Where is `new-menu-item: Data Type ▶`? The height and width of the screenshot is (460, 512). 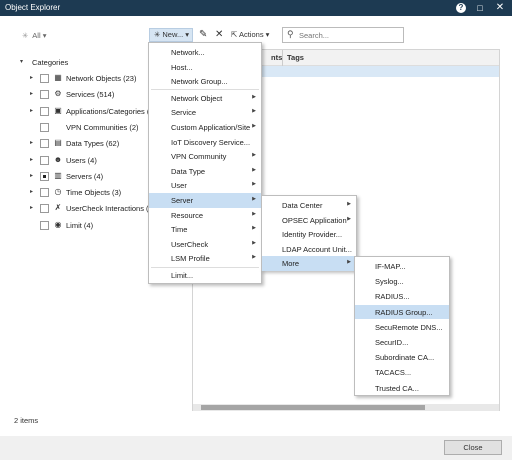 new-menu-item: Data Type ▶ is located at coordinates (205, 171).